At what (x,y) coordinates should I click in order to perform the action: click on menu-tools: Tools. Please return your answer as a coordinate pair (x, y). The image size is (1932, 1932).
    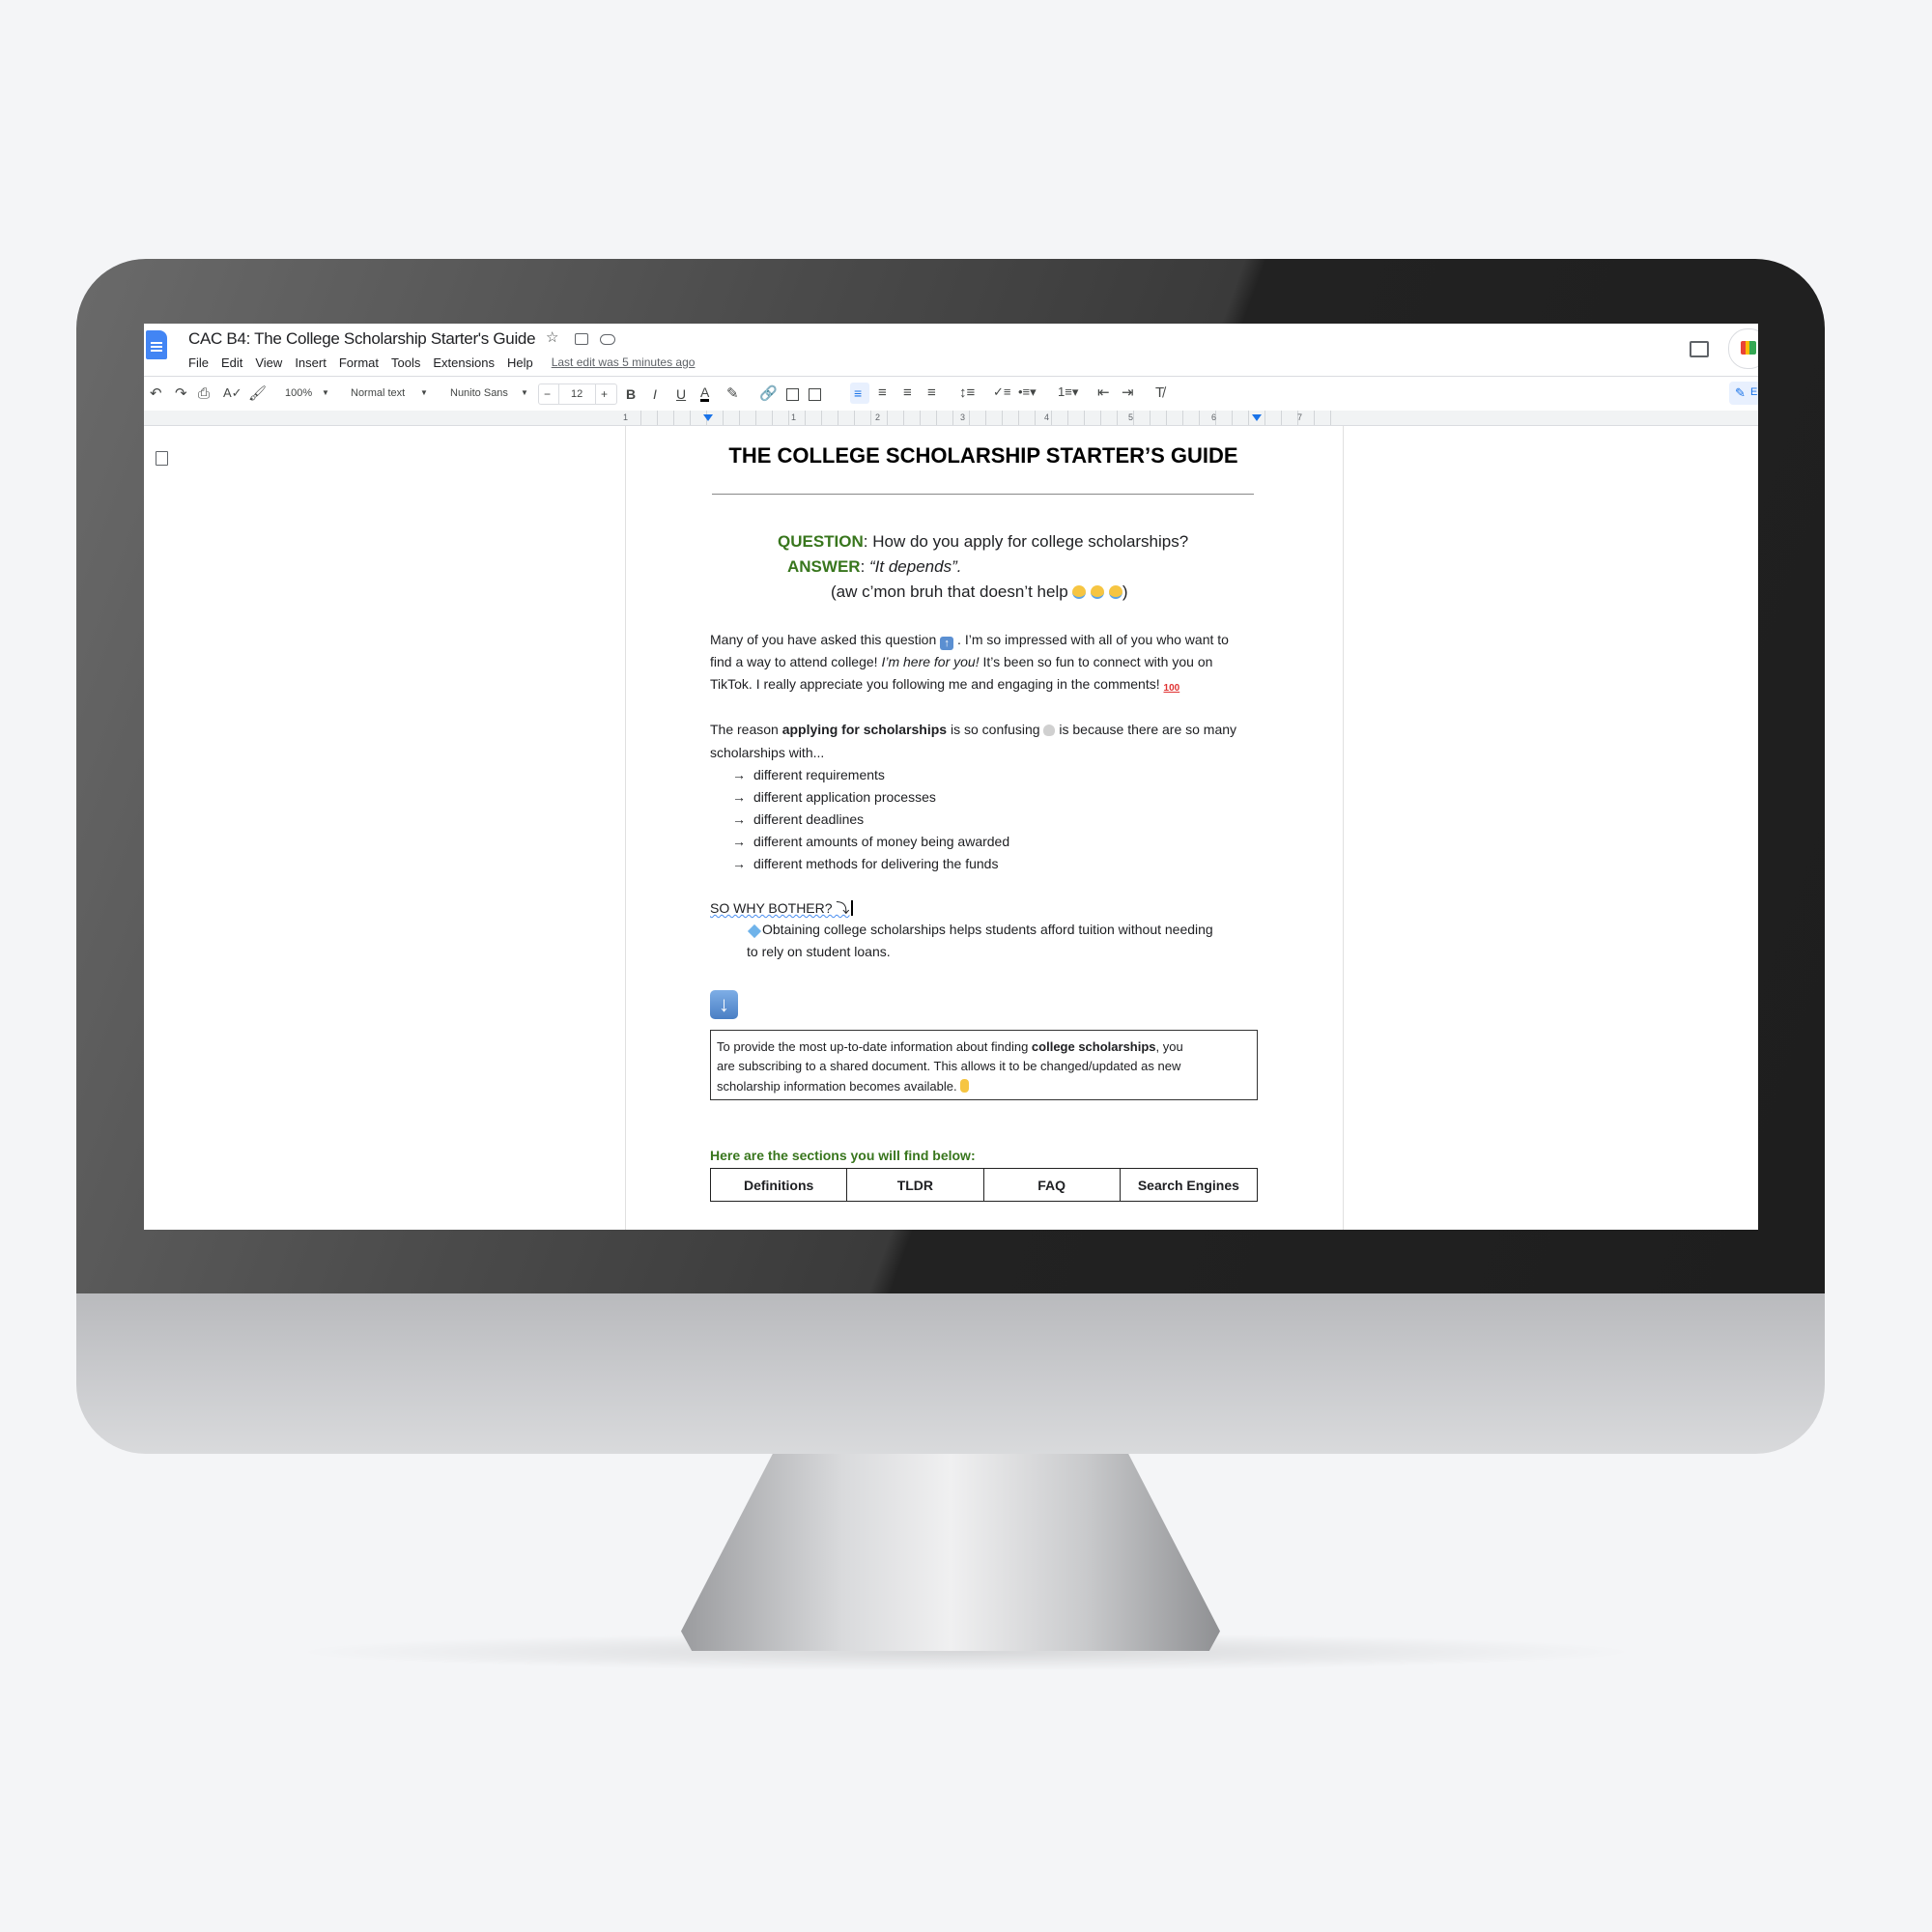
    Looking at the image, I should click on (405, 363).